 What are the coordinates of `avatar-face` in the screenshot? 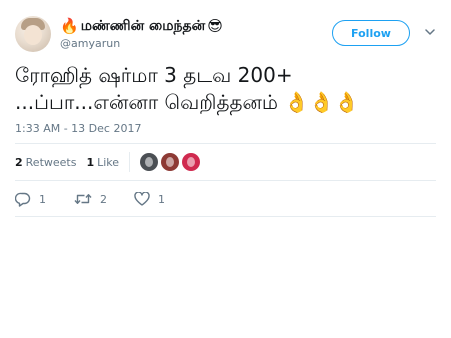 It's located at (33, 35).